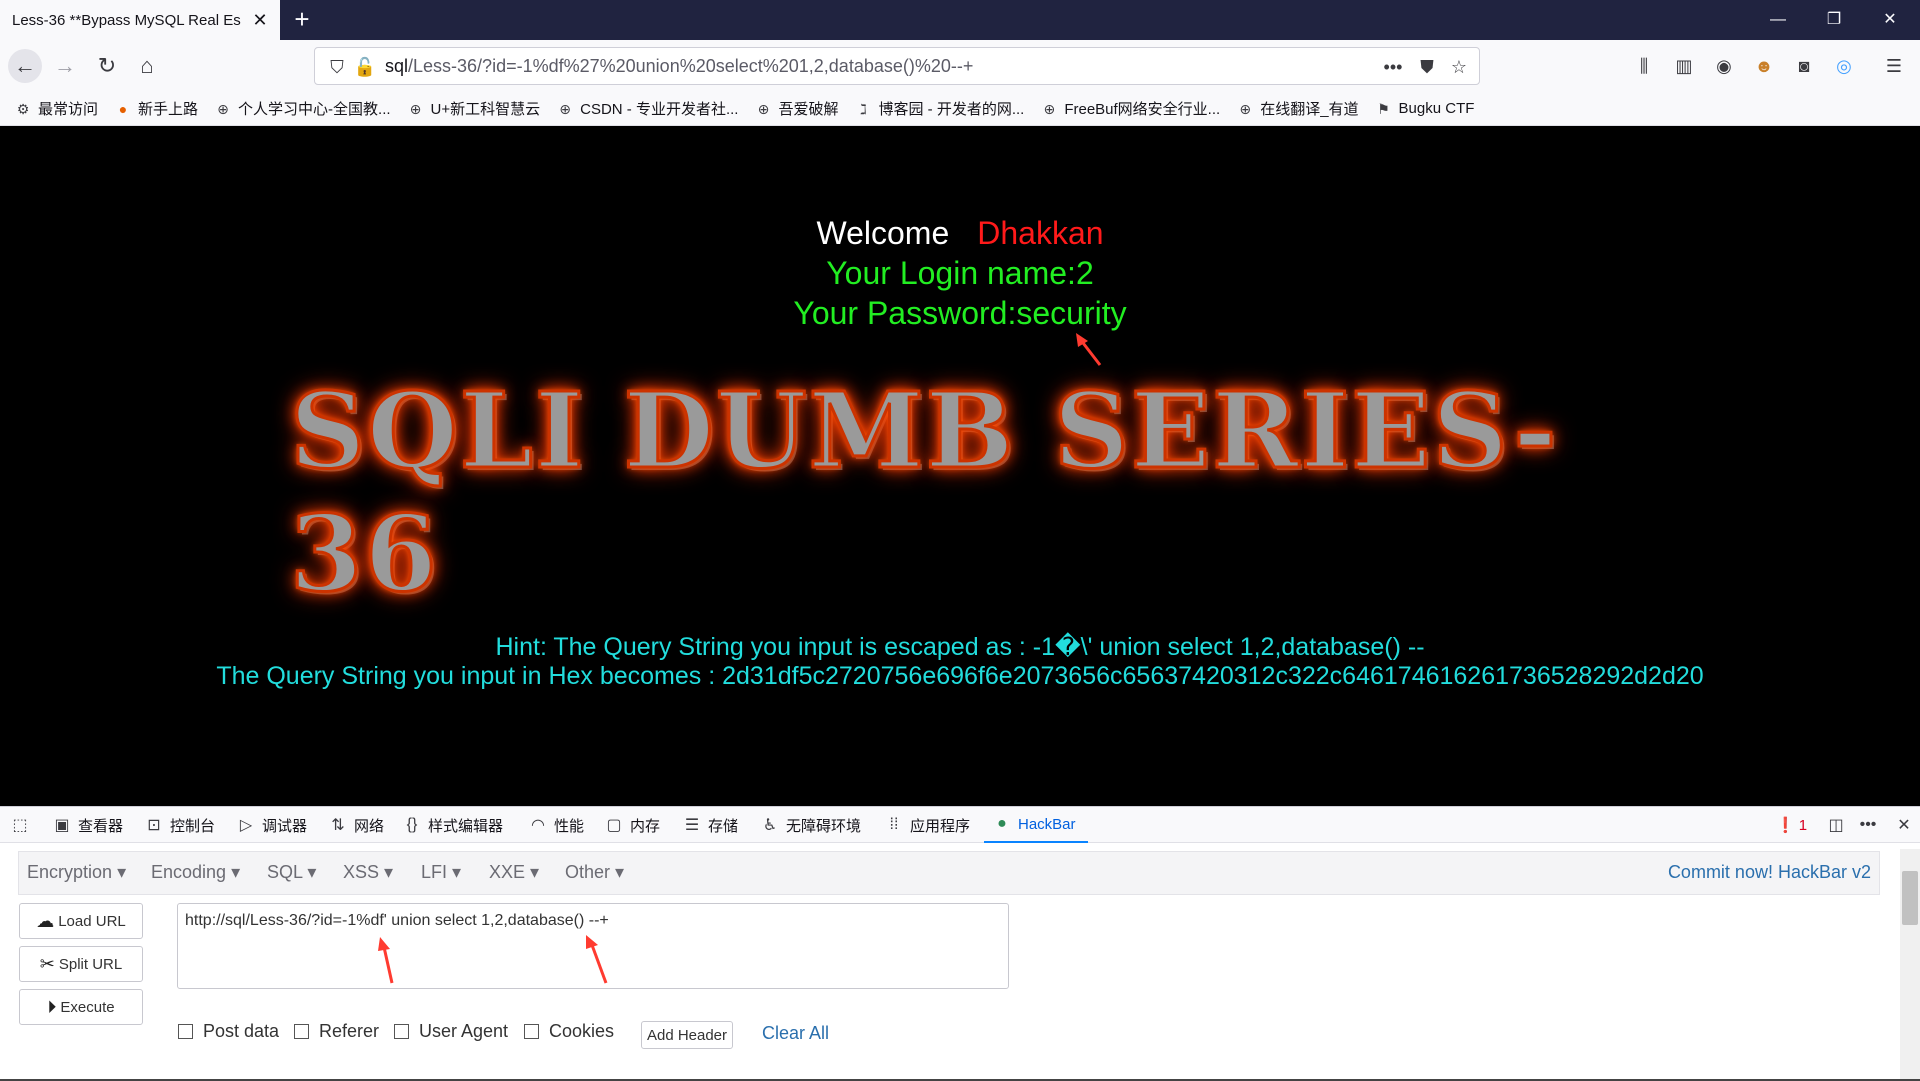 This screenshot has height=1081, width=1920. Describe the element at coordinates (81, 1007) in the screenshot. I see `execute-button: ⏵ Execute` at that location.